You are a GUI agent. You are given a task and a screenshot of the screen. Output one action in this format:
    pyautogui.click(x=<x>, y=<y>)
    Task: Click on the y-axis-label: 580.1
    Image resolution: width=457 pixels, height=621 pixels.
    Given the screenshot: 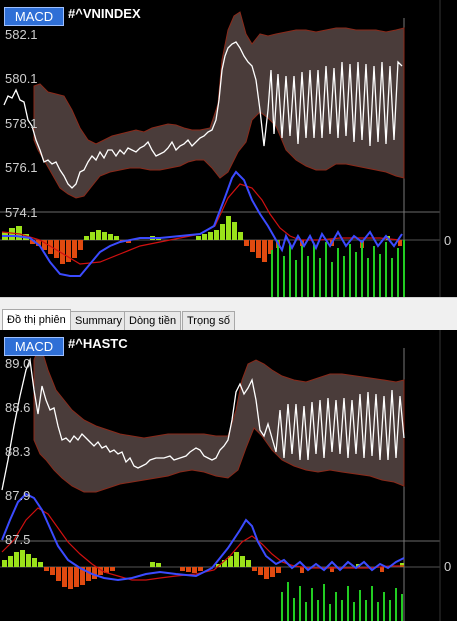 What is the action you would take?
    pyautogui.click(x=21, y=78)
    